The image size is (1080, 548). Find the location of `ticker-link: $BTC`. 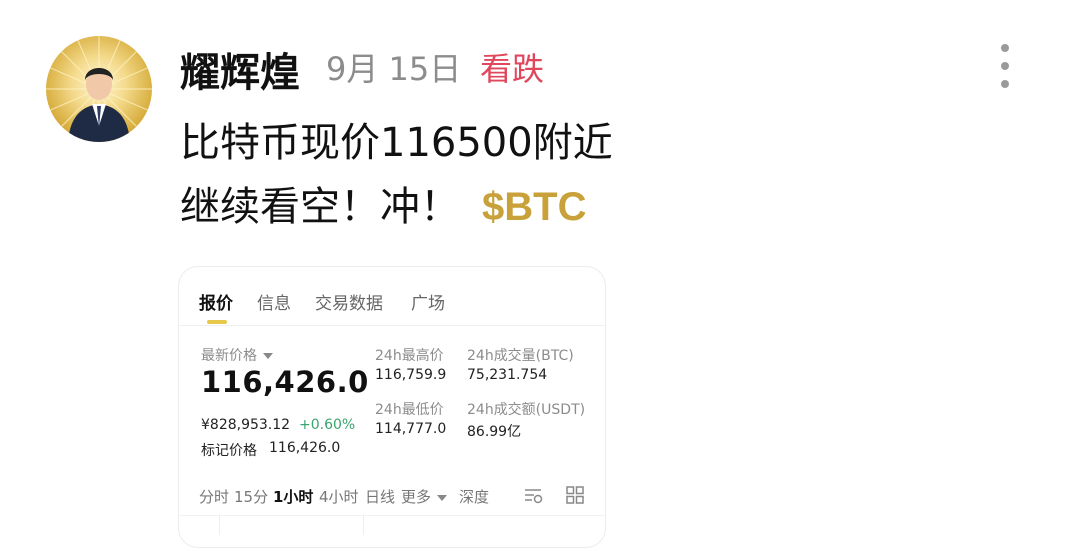

ticker-link: $BTC is located at coordinates (534, 207).